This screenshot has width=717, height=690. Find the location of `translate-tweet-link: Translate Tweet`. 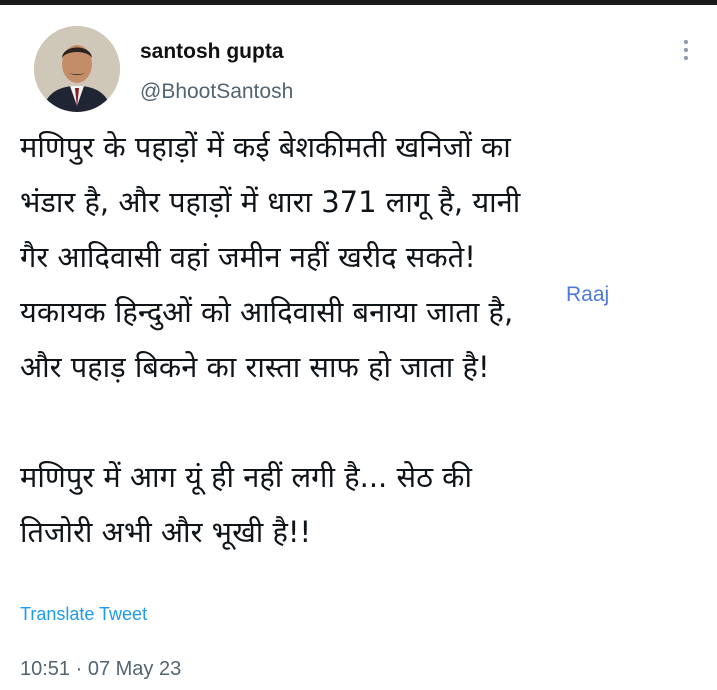

translate-tweet-link: Translate Tweet is located at coordinates (83, 614).